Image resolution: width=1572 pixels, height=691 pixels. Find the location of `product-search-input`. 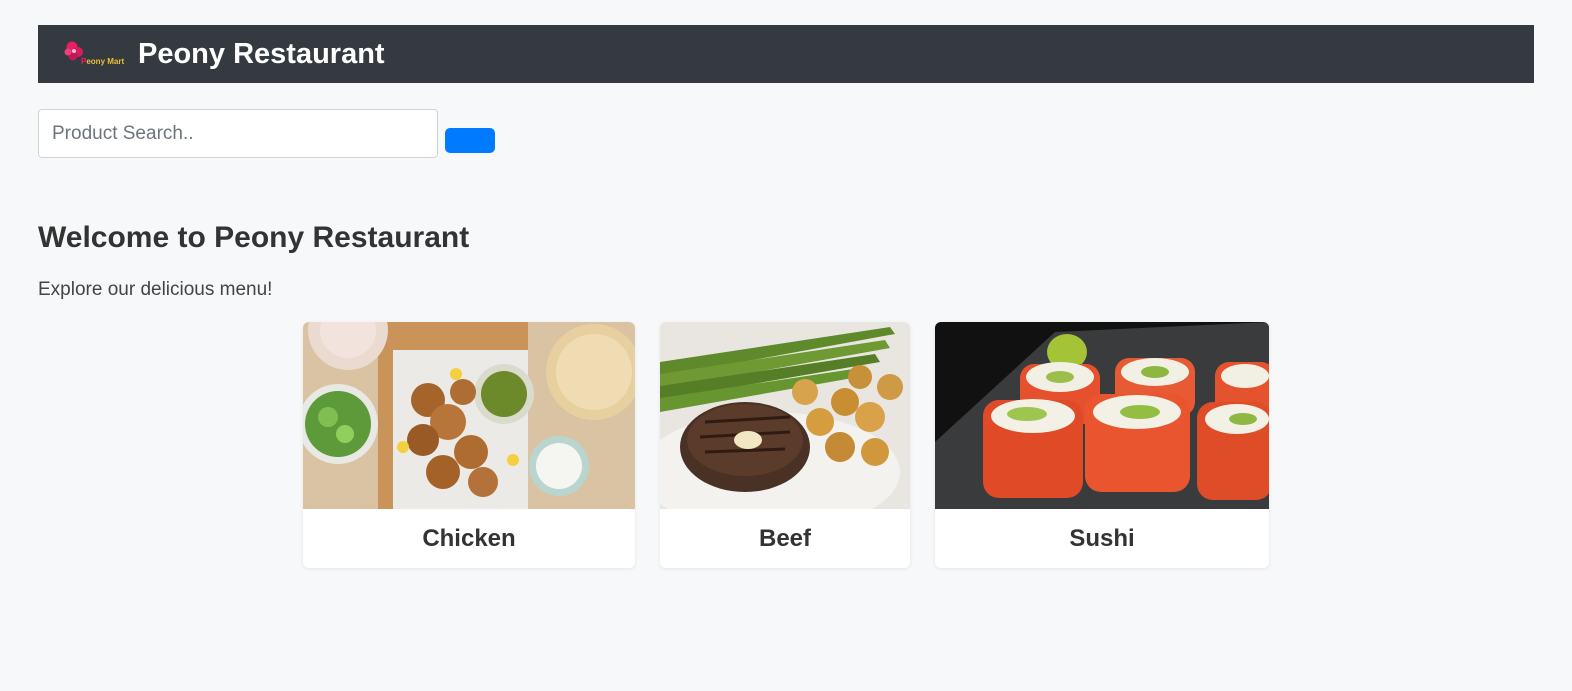

product-search-input is located at coordinates (238, 133).